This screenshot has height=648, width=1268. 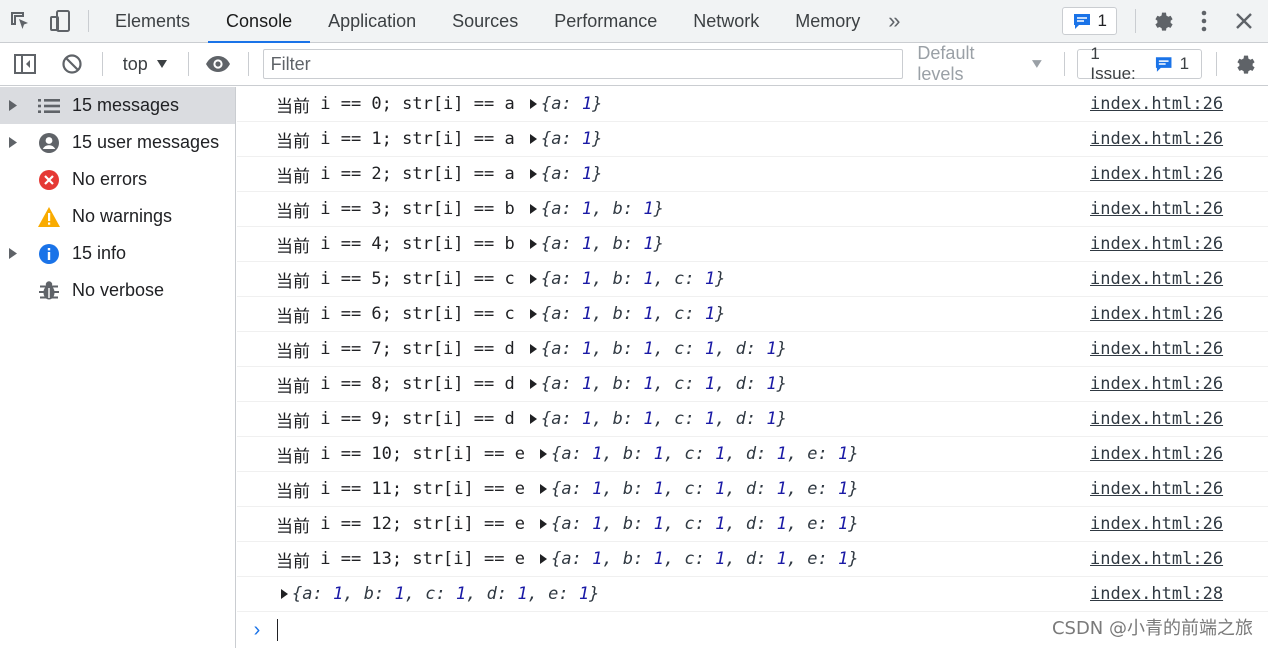 I want to click on object-key: a, so click(x=566, y=489).